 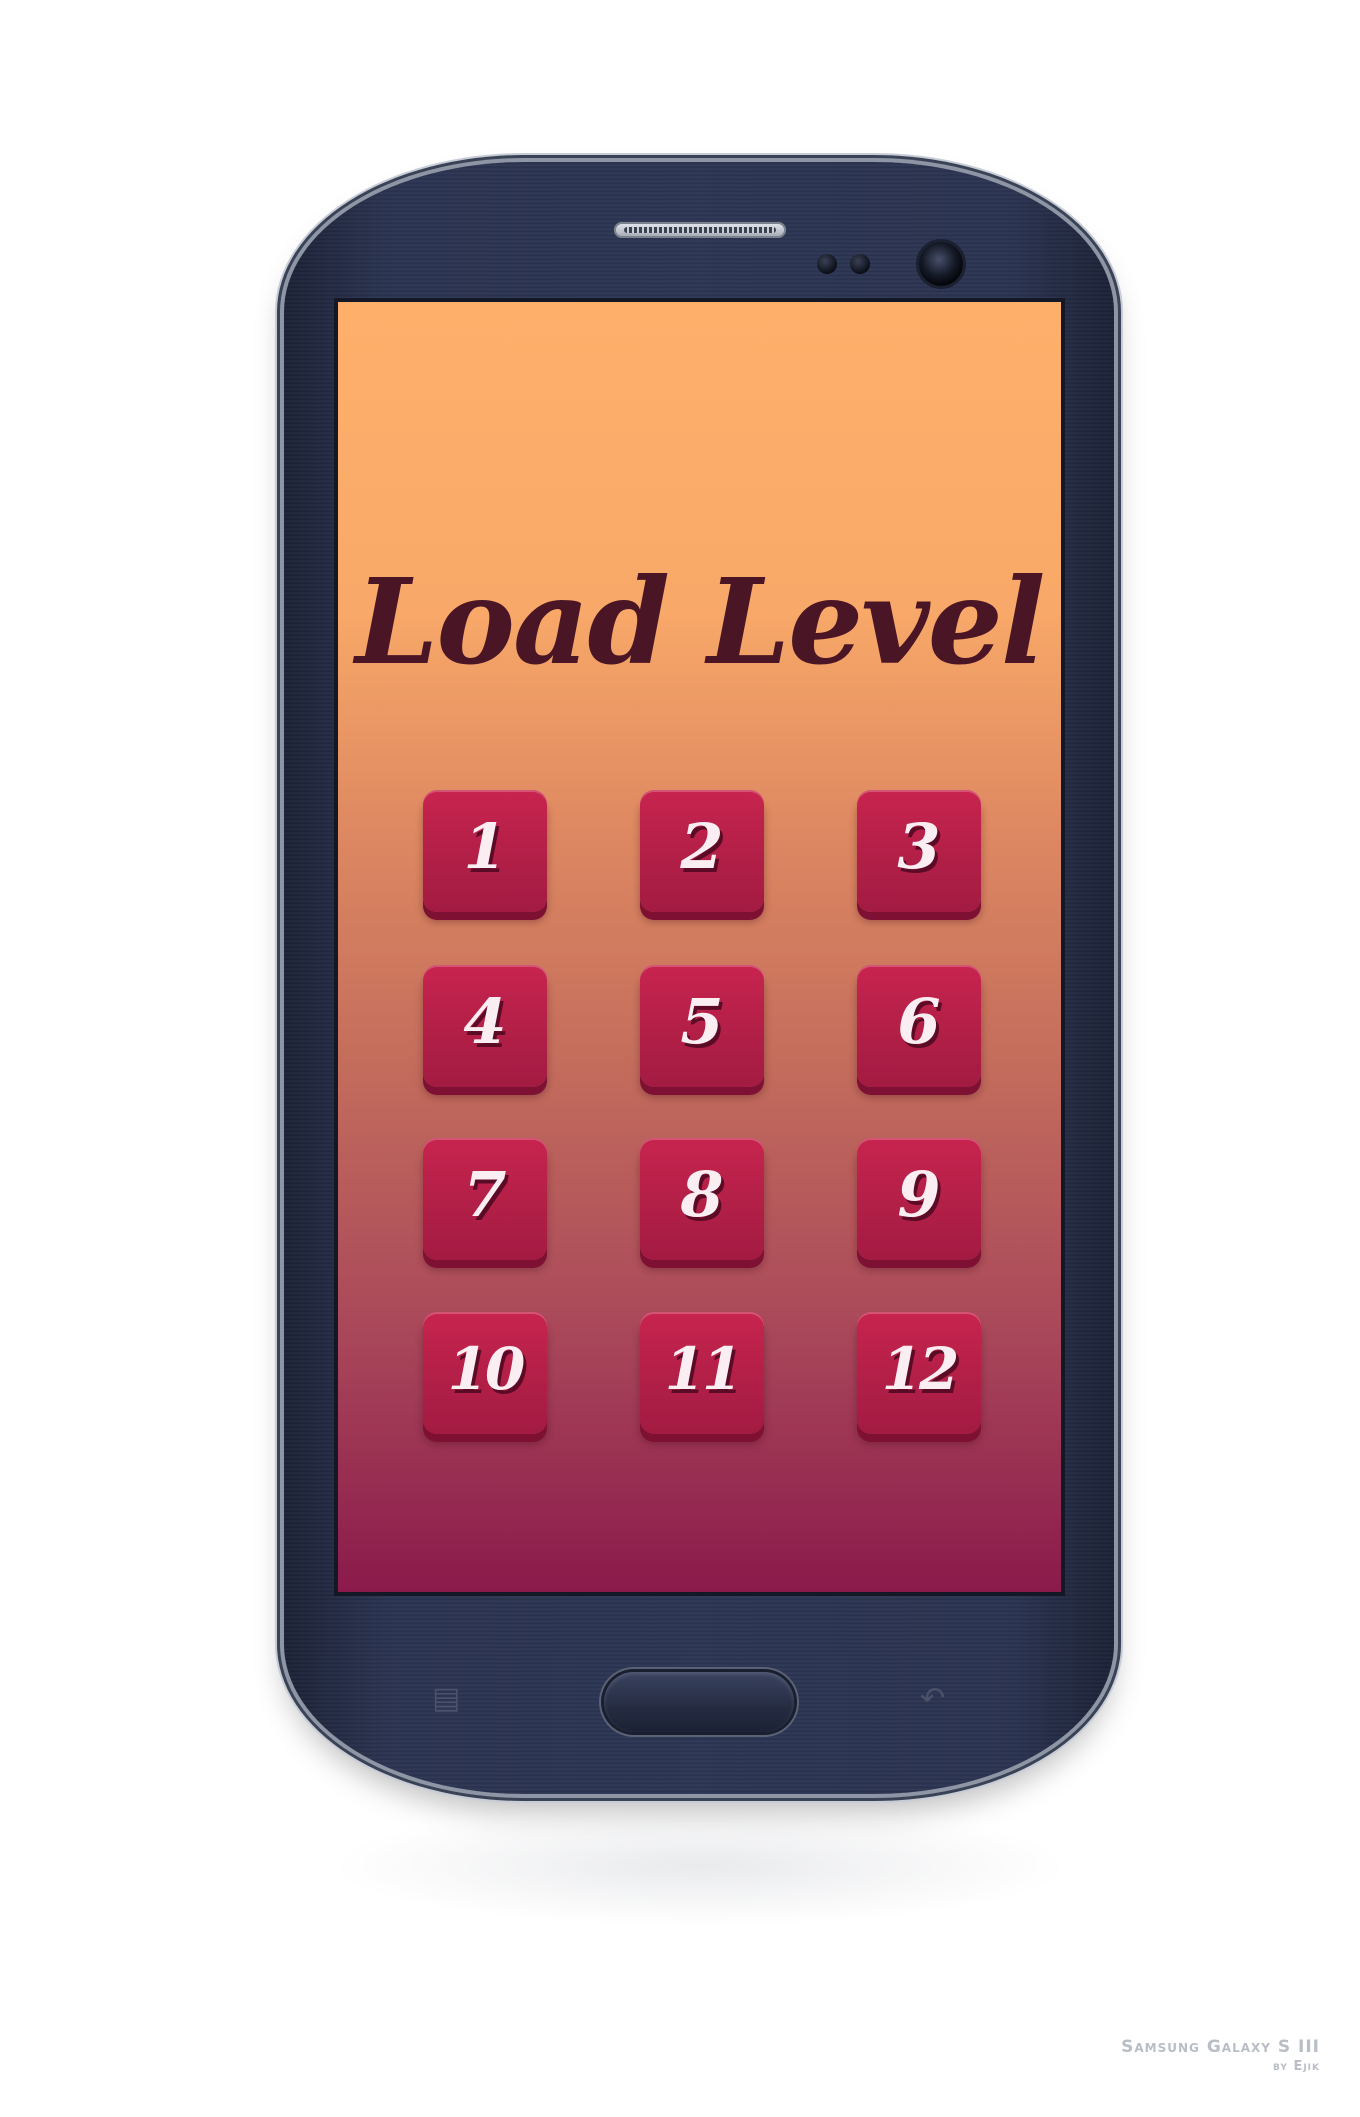 I want to click on level-number: 2, so click(x=702, y=846).